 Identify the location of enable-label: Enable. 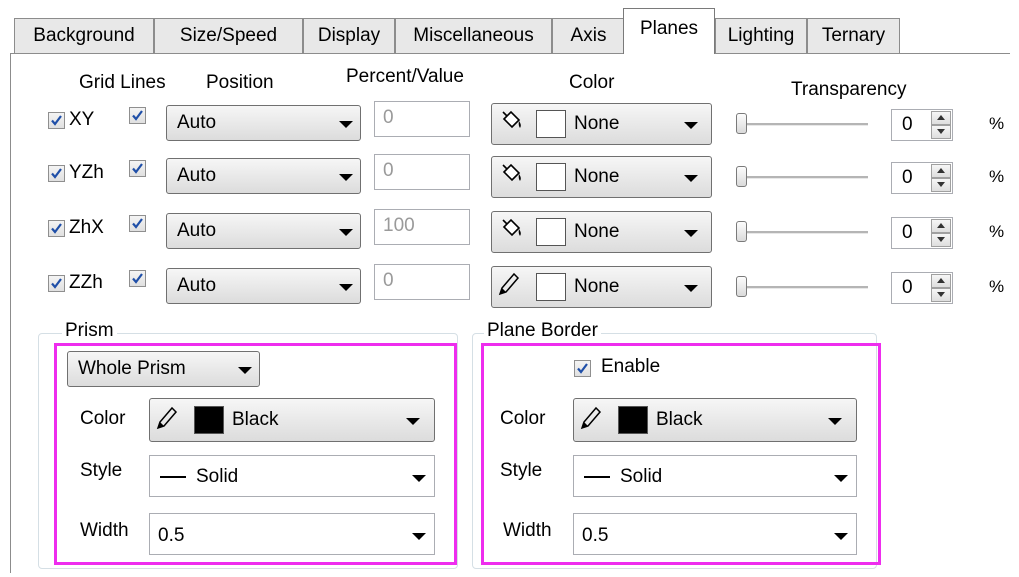
(631, 366).